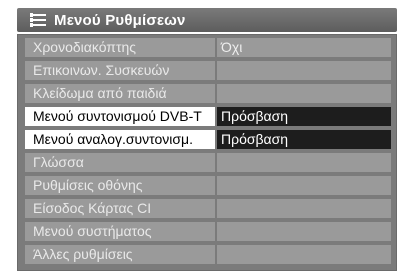 The width and height of the screenshot is (411, 279). I want to click on menu-item-device-link: Επικοινων. Συσκευών, so click(208, 70).